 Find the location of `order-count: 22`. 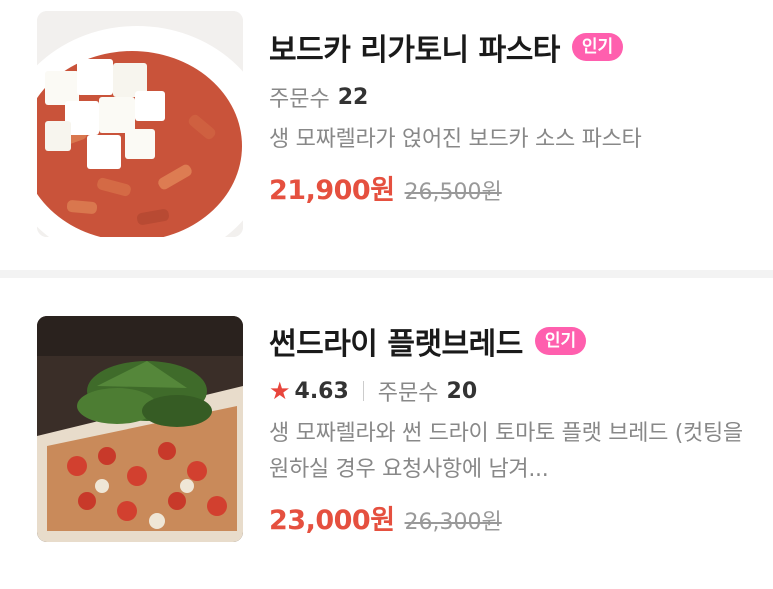

order-count: 22 is located at coordinates (353, 97).